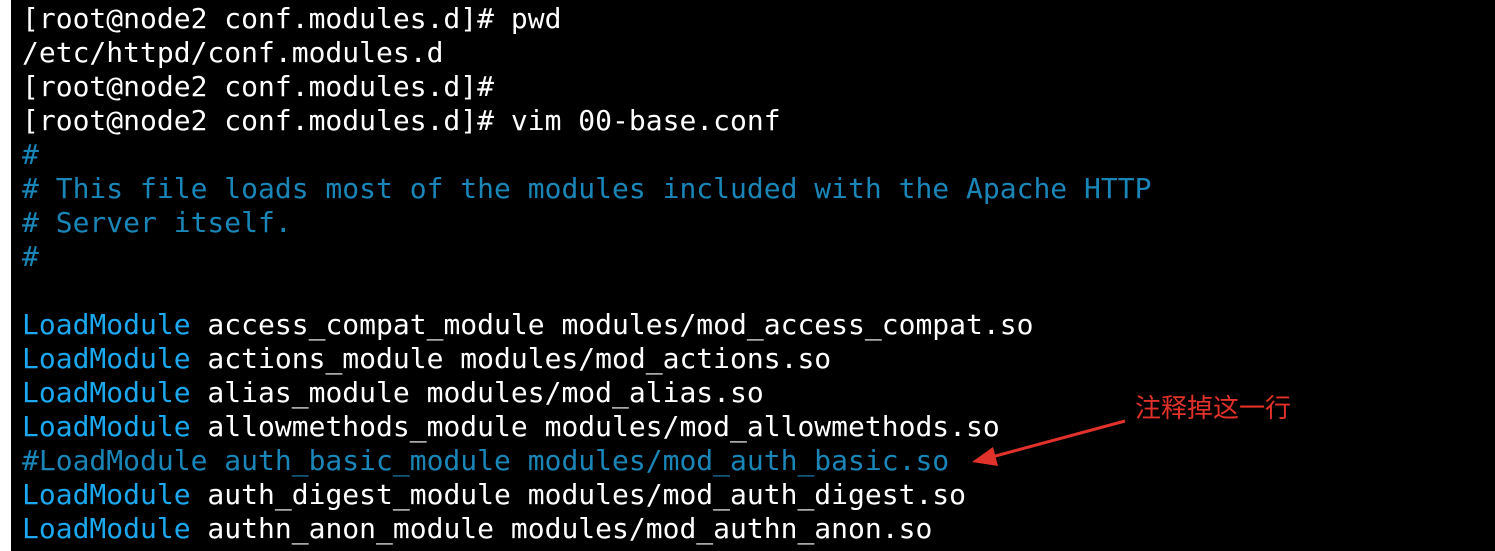 Image resolution: width=1495 pixels, height=551 pixels. Describe the element at coordinates (586, 223) in the screenshot. I see `terminal-line: # Server itself.` at that location.